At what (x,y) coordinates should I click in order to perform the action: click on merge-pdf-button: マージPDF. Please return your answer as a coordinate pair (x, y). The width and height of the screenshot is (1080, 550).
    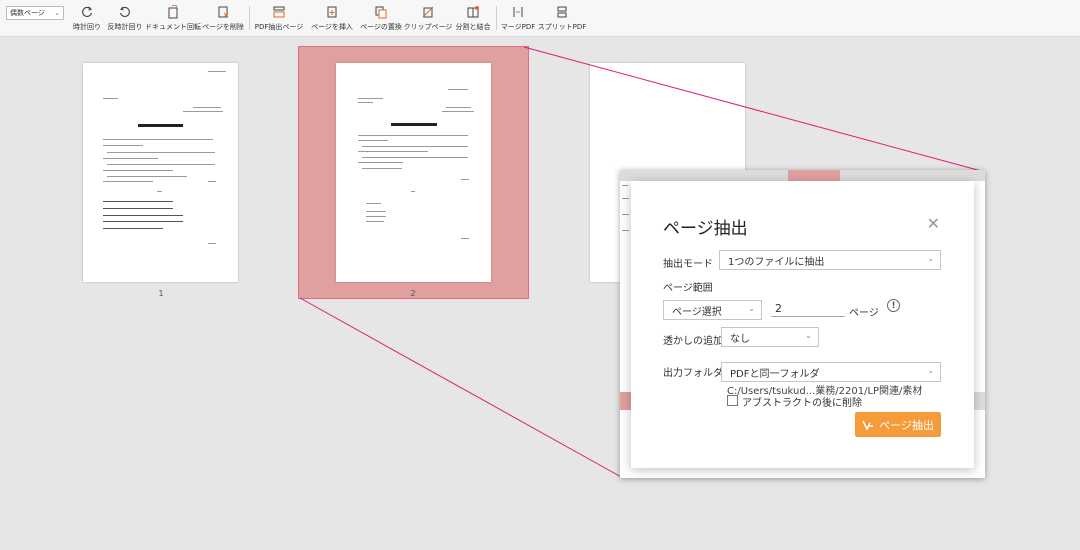
    Looking at the image, I should click on (518, 18).